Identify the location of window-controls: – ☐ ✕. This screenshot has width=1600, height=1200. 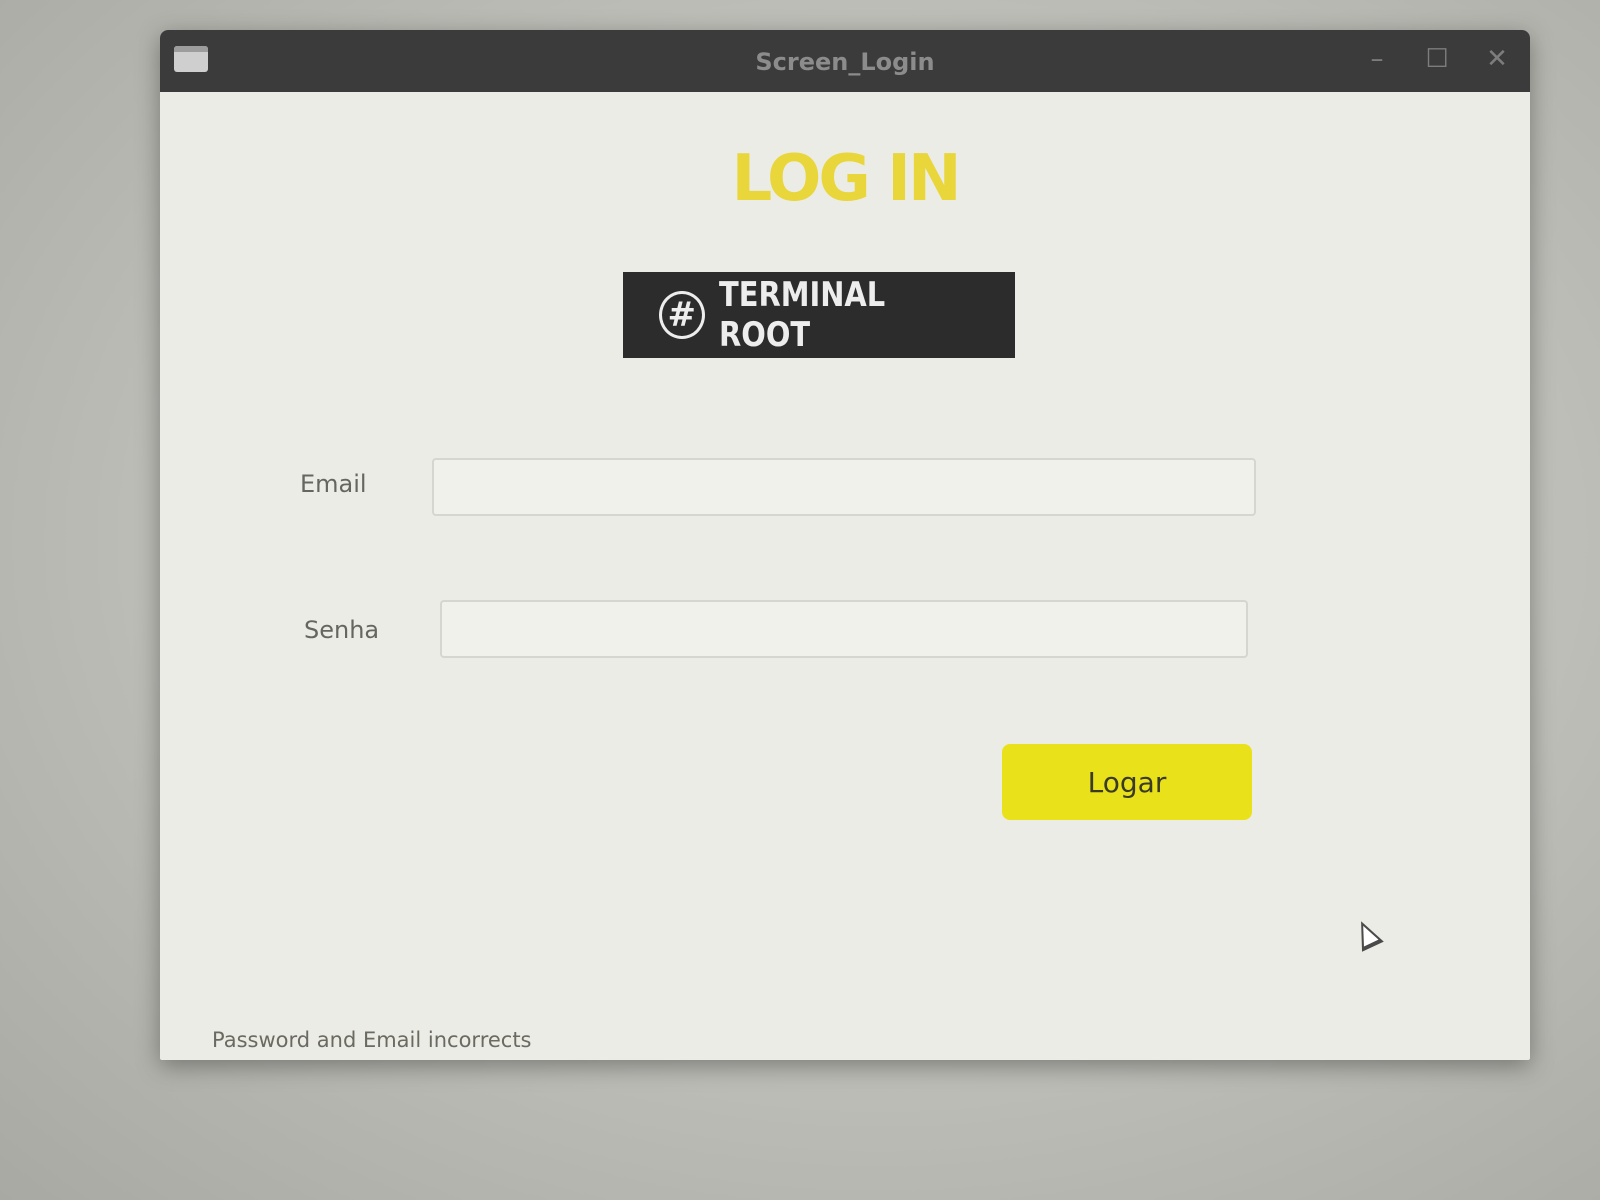
(1437, 59).